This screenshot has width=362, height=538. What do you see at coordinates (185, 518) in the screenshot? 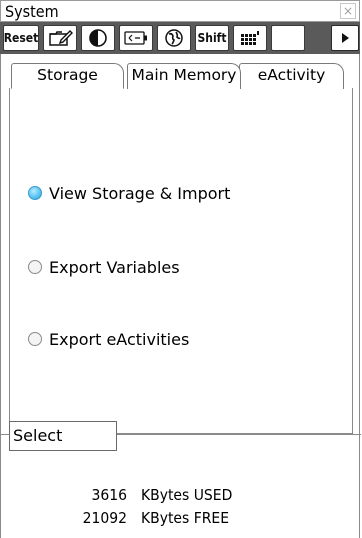
I see `memory-free-label: KBytes FREE` at bounding box center [185, 518].